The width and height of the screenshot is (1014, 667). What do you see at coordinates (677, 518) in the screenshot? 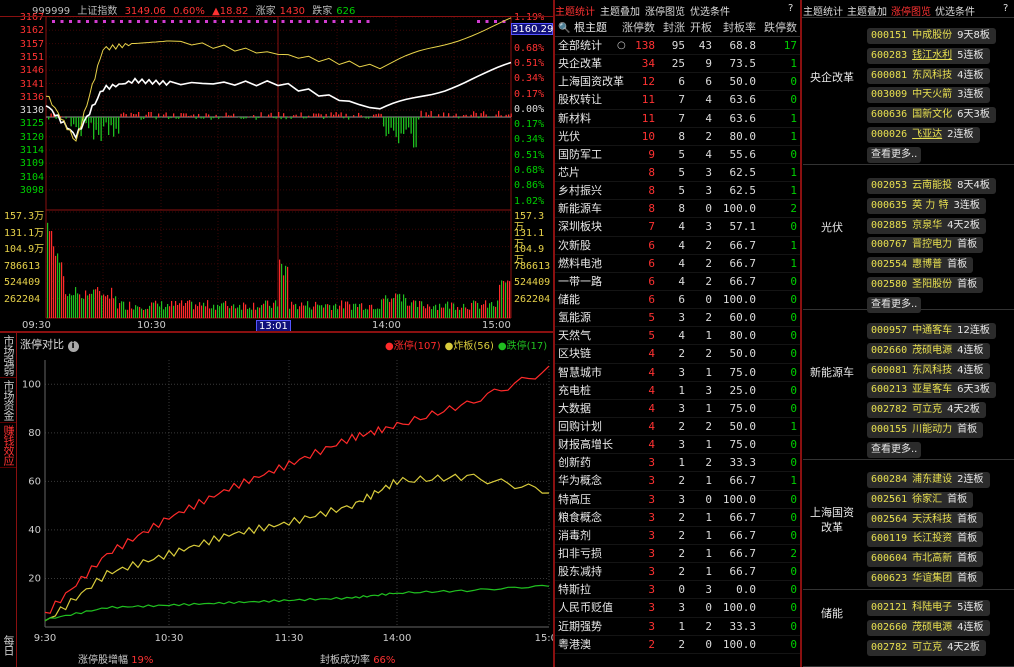
I see `table-row: 粮食概念 3 2 1 66.7 0` at bounding box center [677, 518].